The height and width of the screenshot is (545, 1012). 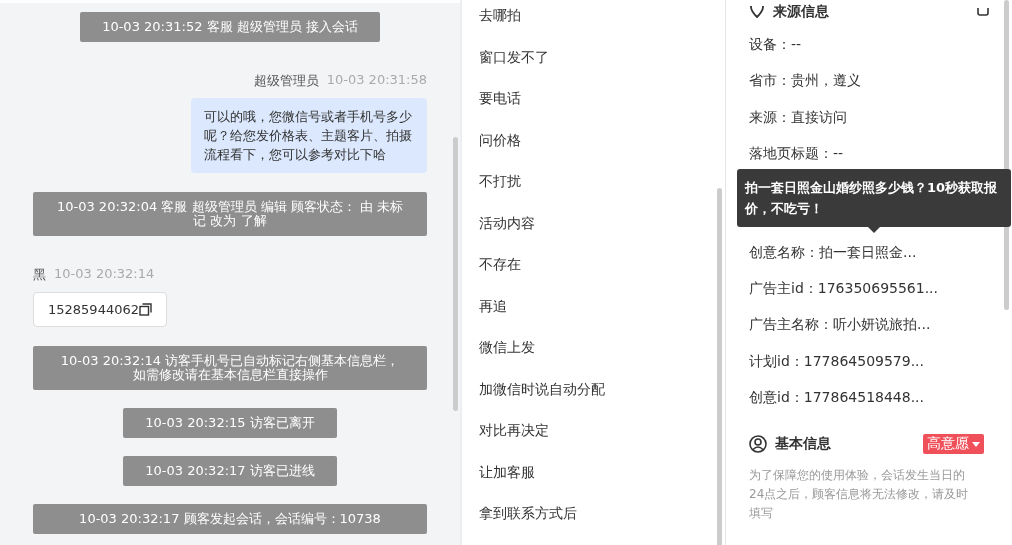 What do you see at coordinates (798, 117) in the screenshot?
I see `info-row-text: 来源：直接访问` at bounding box center [798, 117].